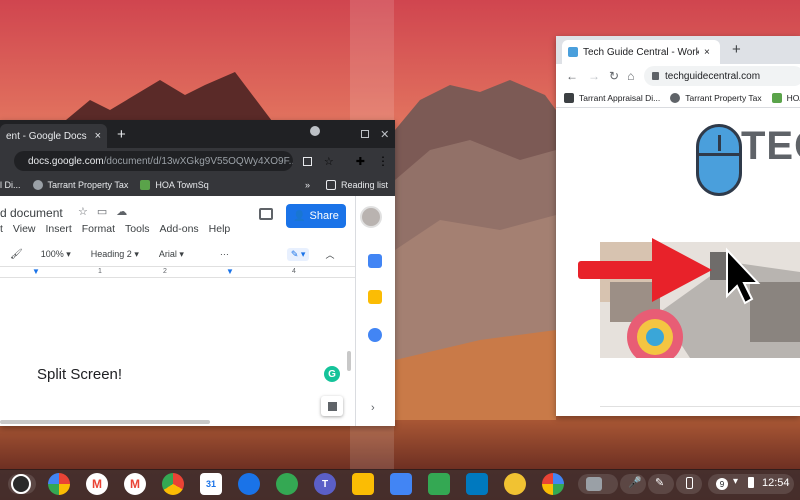 This screenshot has height=500, width=800. What do you see at coordinates (713, 76) in the screenshot?
I see `url: techguidecentral.com` at bounding box center [713, 76].